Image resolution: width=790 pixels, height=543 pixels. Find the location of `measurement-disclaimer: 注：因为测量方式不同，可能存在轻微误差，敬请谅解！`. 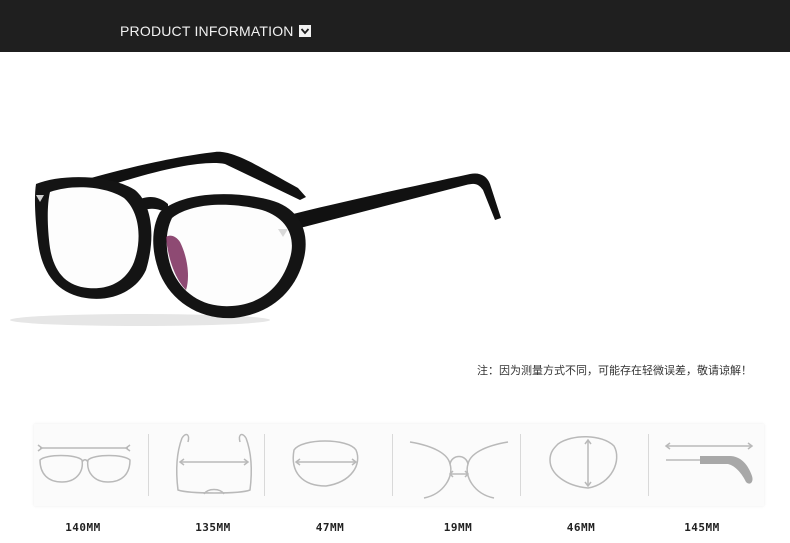

measurement-disclaimer: 注：因为测量方式不同，可能存在轻微误差，敬请谅解！ is located at coordinates (614, 370).